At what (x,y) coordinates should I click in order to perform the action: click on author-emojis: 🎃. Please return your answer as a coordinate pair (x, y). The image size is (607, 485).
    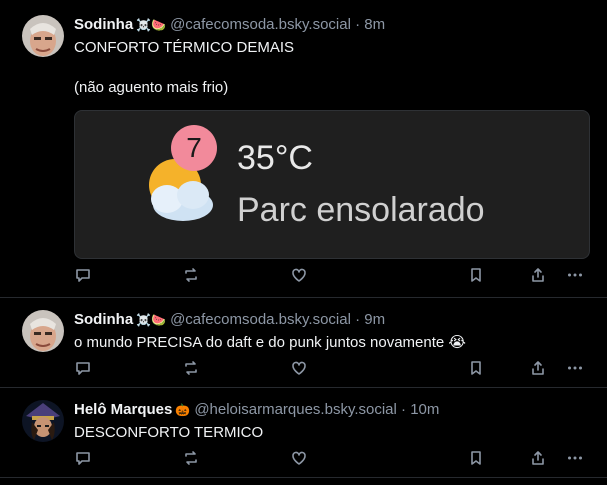
    Looking at the image, I should click on (183, 410).